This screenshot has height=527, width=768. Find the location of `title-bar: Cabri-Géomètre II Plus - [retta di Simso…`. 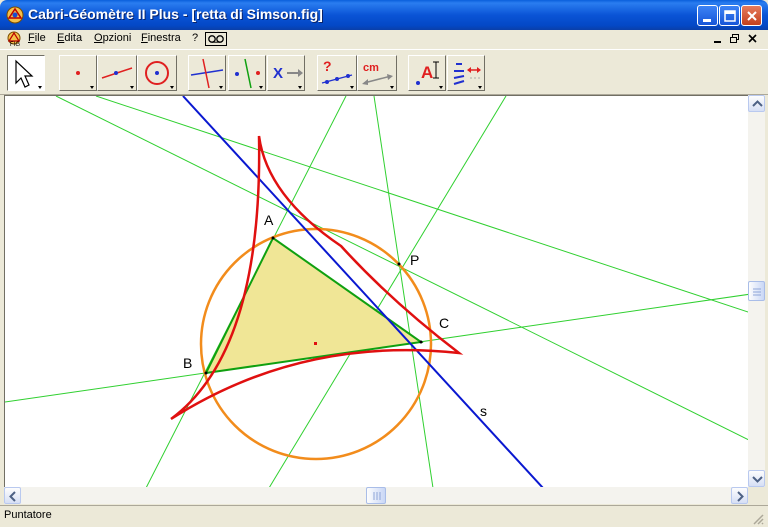

title-bar: Cabri-Géomètre II Plus - [retta di Simso… is located at coordinates (384, 15).